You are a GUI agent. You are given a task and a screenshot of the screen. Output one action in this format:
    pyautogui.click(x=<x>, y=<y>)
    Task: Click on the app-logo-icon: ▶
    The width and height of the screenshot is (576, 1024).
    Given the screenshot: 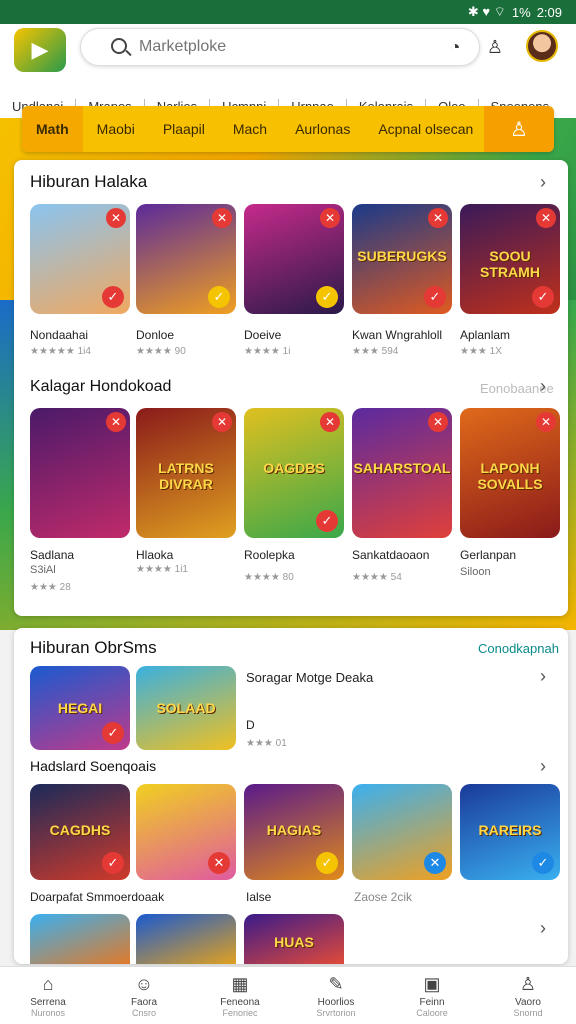 What is the action you would take?
    pyautogui.click(x=40, y=50)
    